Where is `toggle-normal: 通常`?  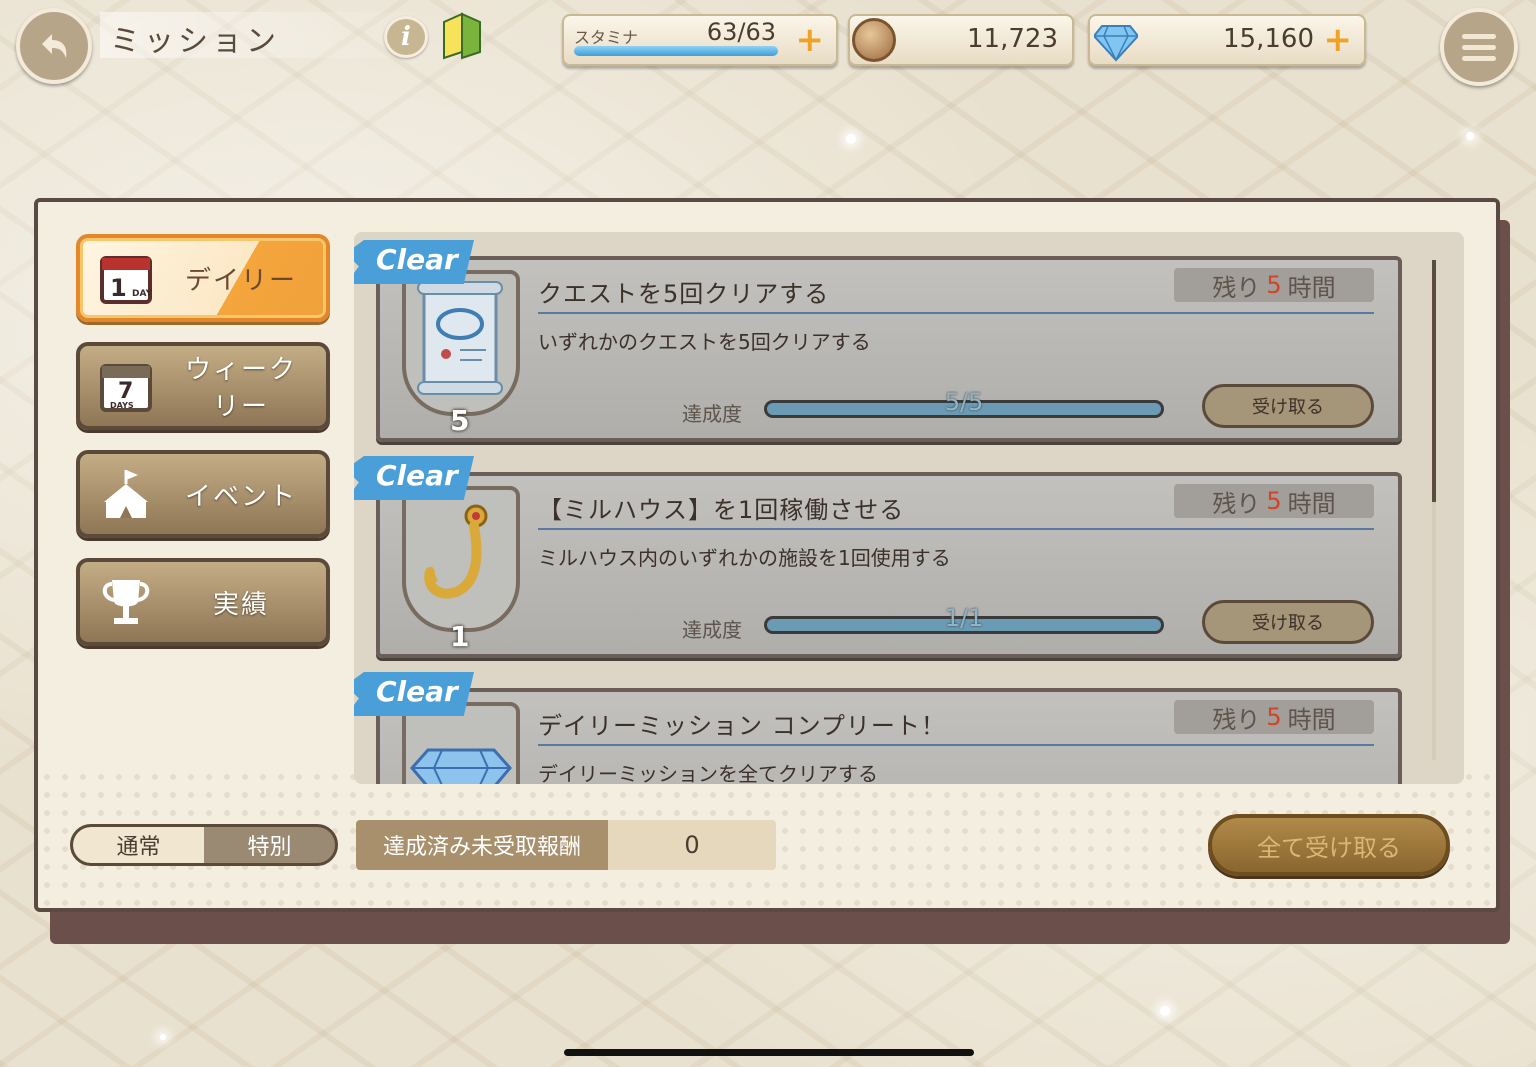 toggle-normal: 通常 is located at coordinates (138, 845).